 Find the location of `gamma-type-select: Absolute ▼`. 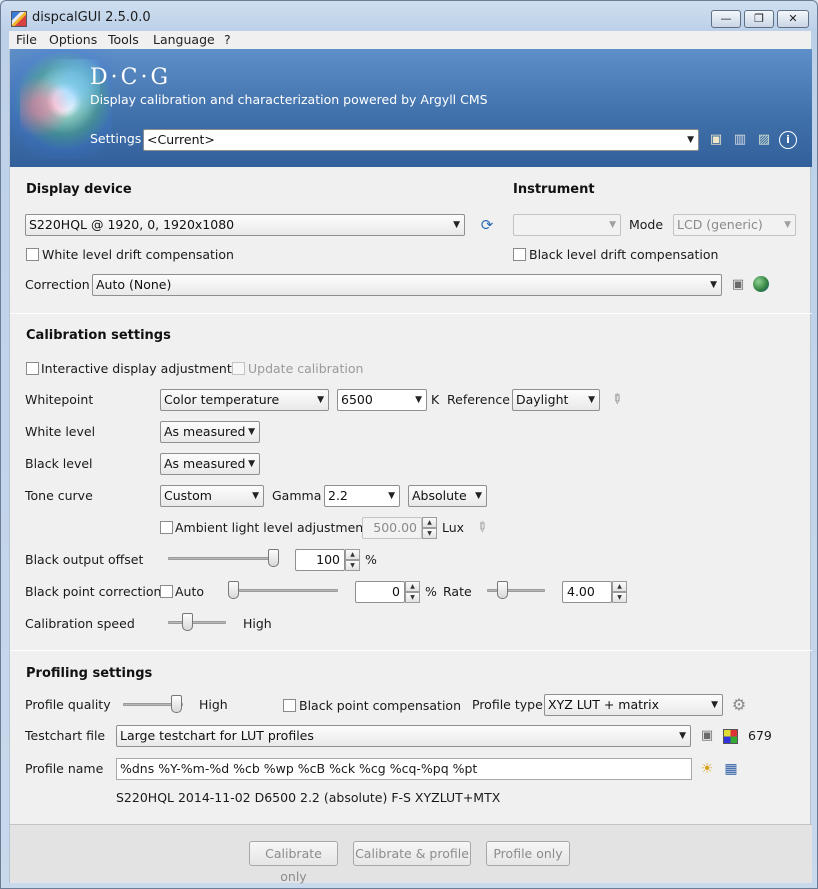

gamma-type-select: Absolute ▼ is located at coordinates (447, 496).